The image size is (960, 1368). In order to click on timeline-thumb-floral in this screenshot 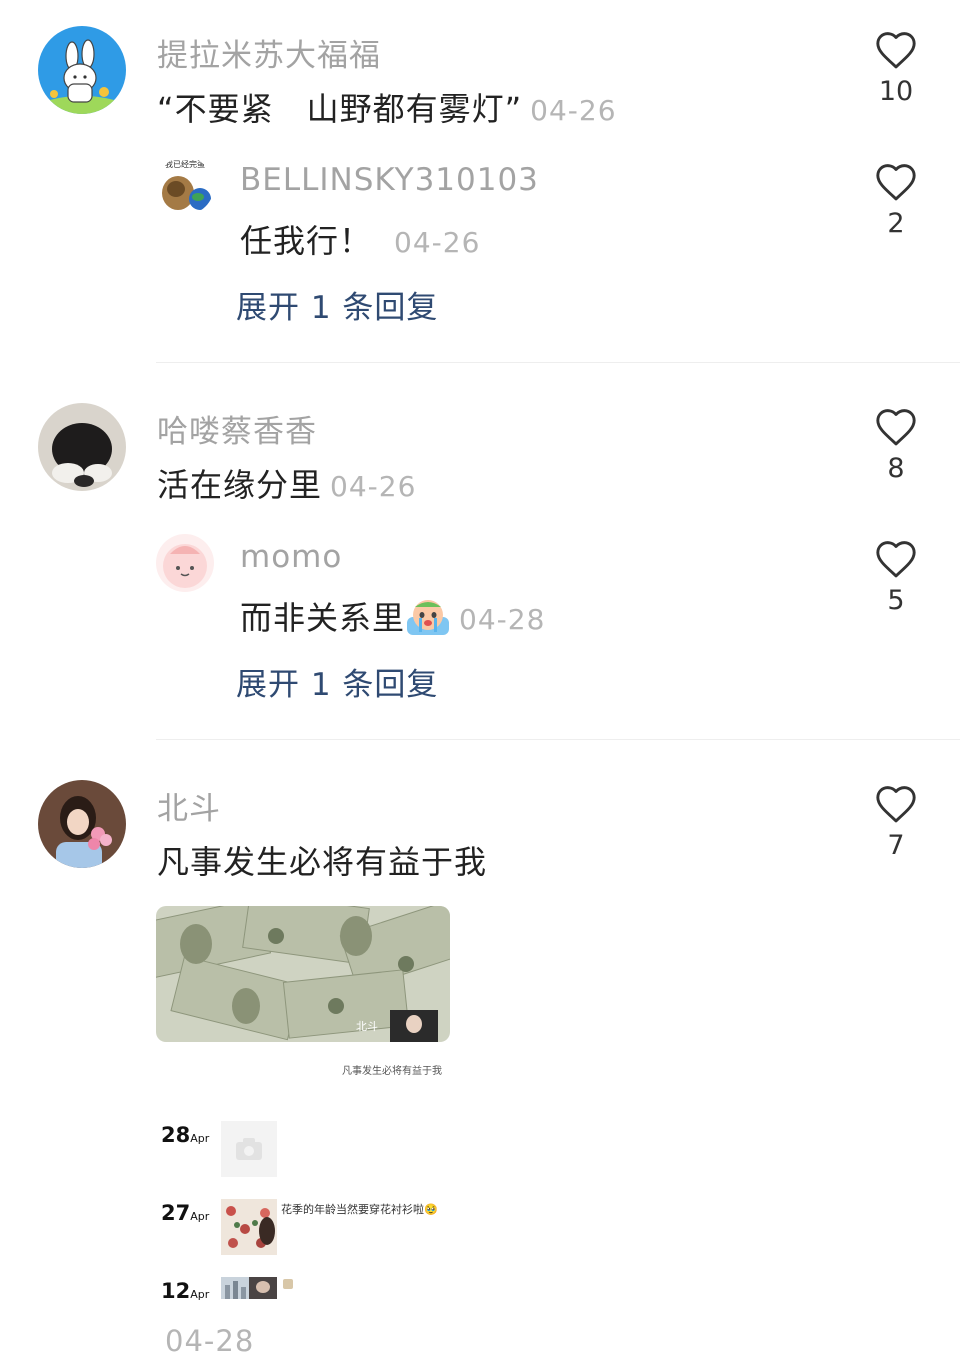, I will do `click(249, 1227)`.